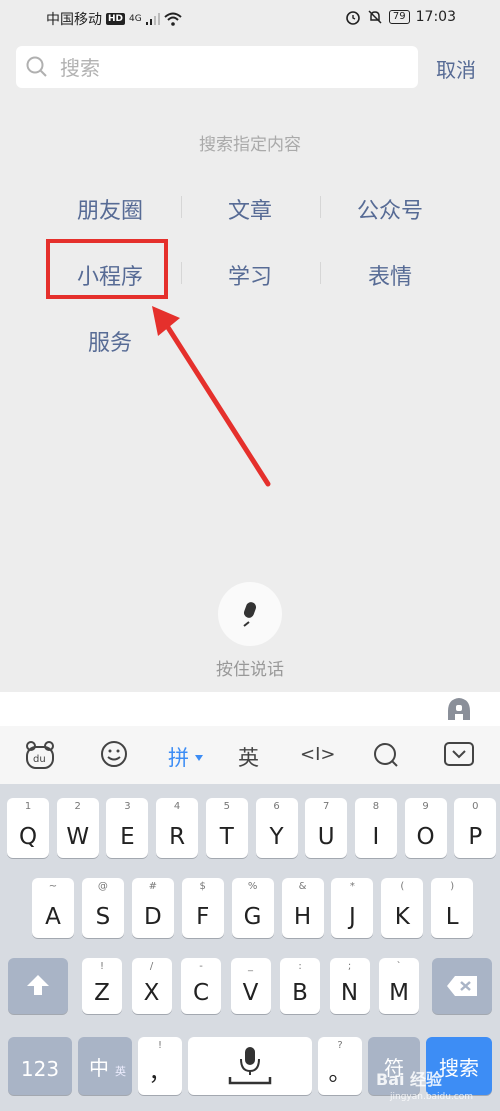 The height and width of the screenshot is (1111, 500). Describe the element at coordinates (349, 966) in the screenshot. I see `key-sub-label: ;` at that location.